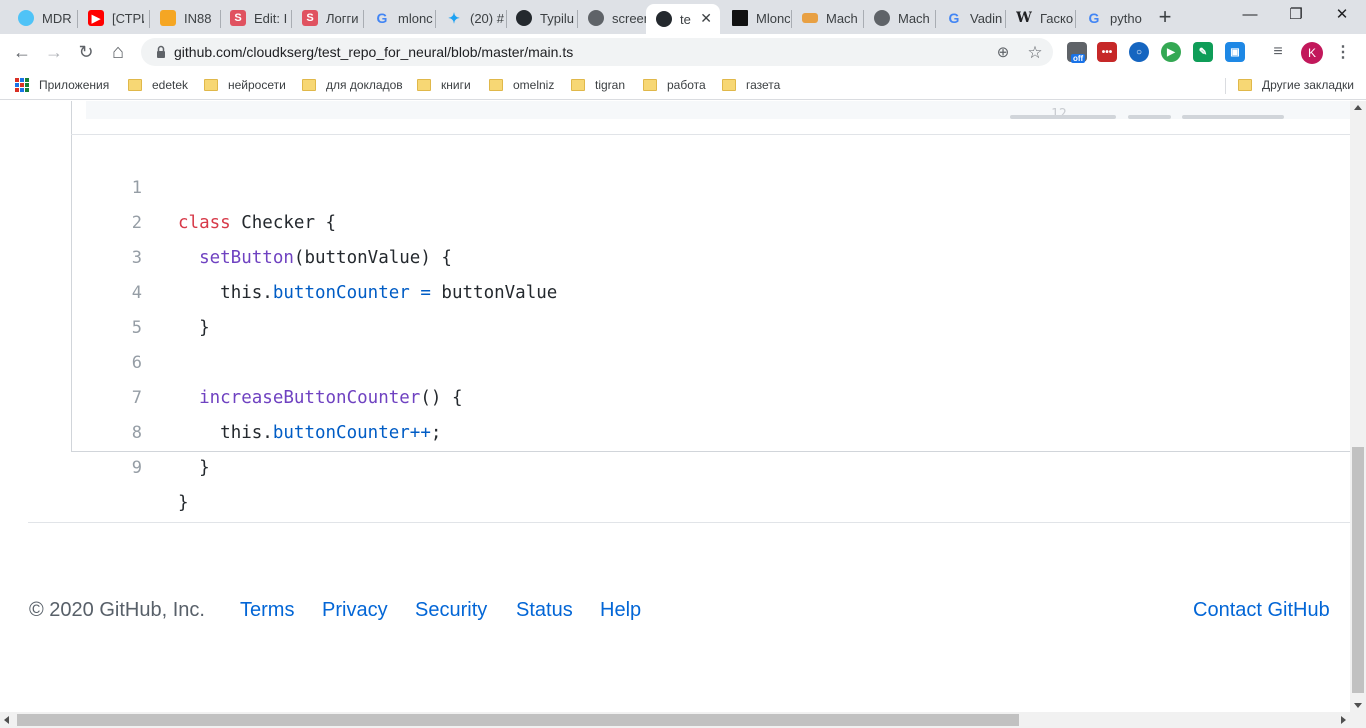  Describe the element at coordinates (54, 52) in the screenshot. I see `forward-button: →` at that location.